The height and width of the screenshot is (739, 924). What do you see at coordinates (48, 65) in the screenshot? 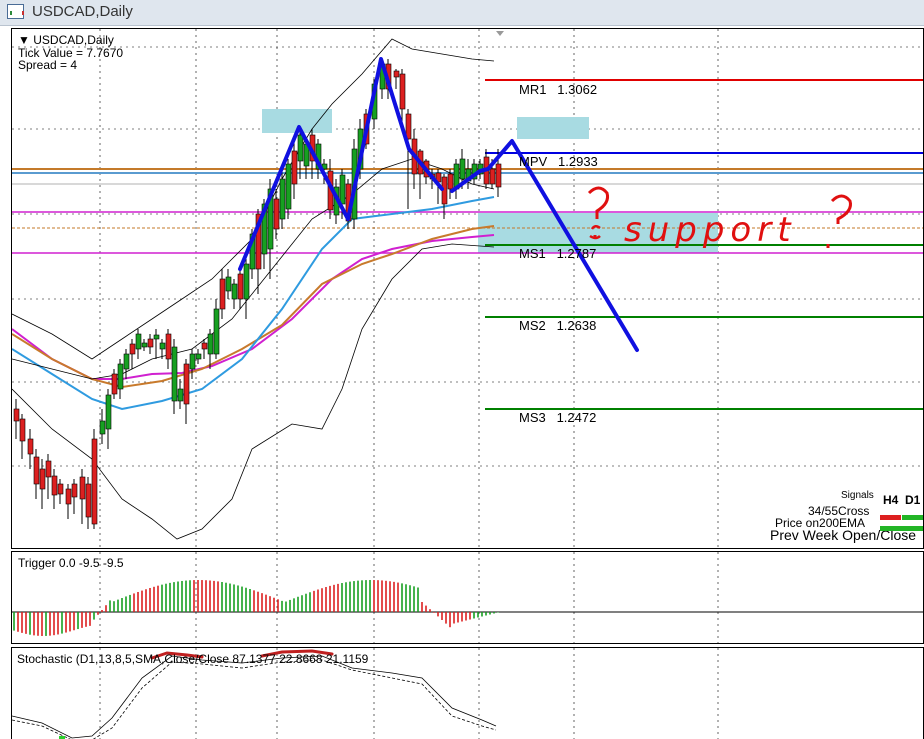
I see `spread-label: Spread = 4` at bounding box center [48, 65].